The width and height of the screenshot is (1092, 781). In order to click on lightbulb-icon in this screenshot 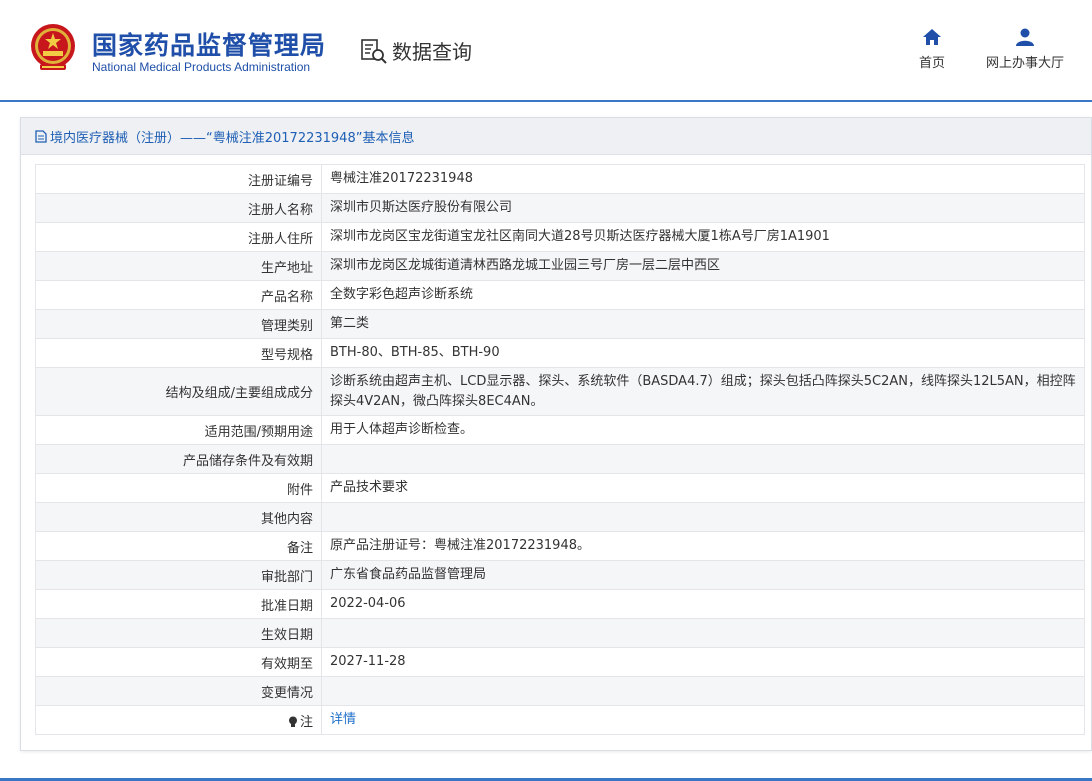, I will do `click(292, 721)`.